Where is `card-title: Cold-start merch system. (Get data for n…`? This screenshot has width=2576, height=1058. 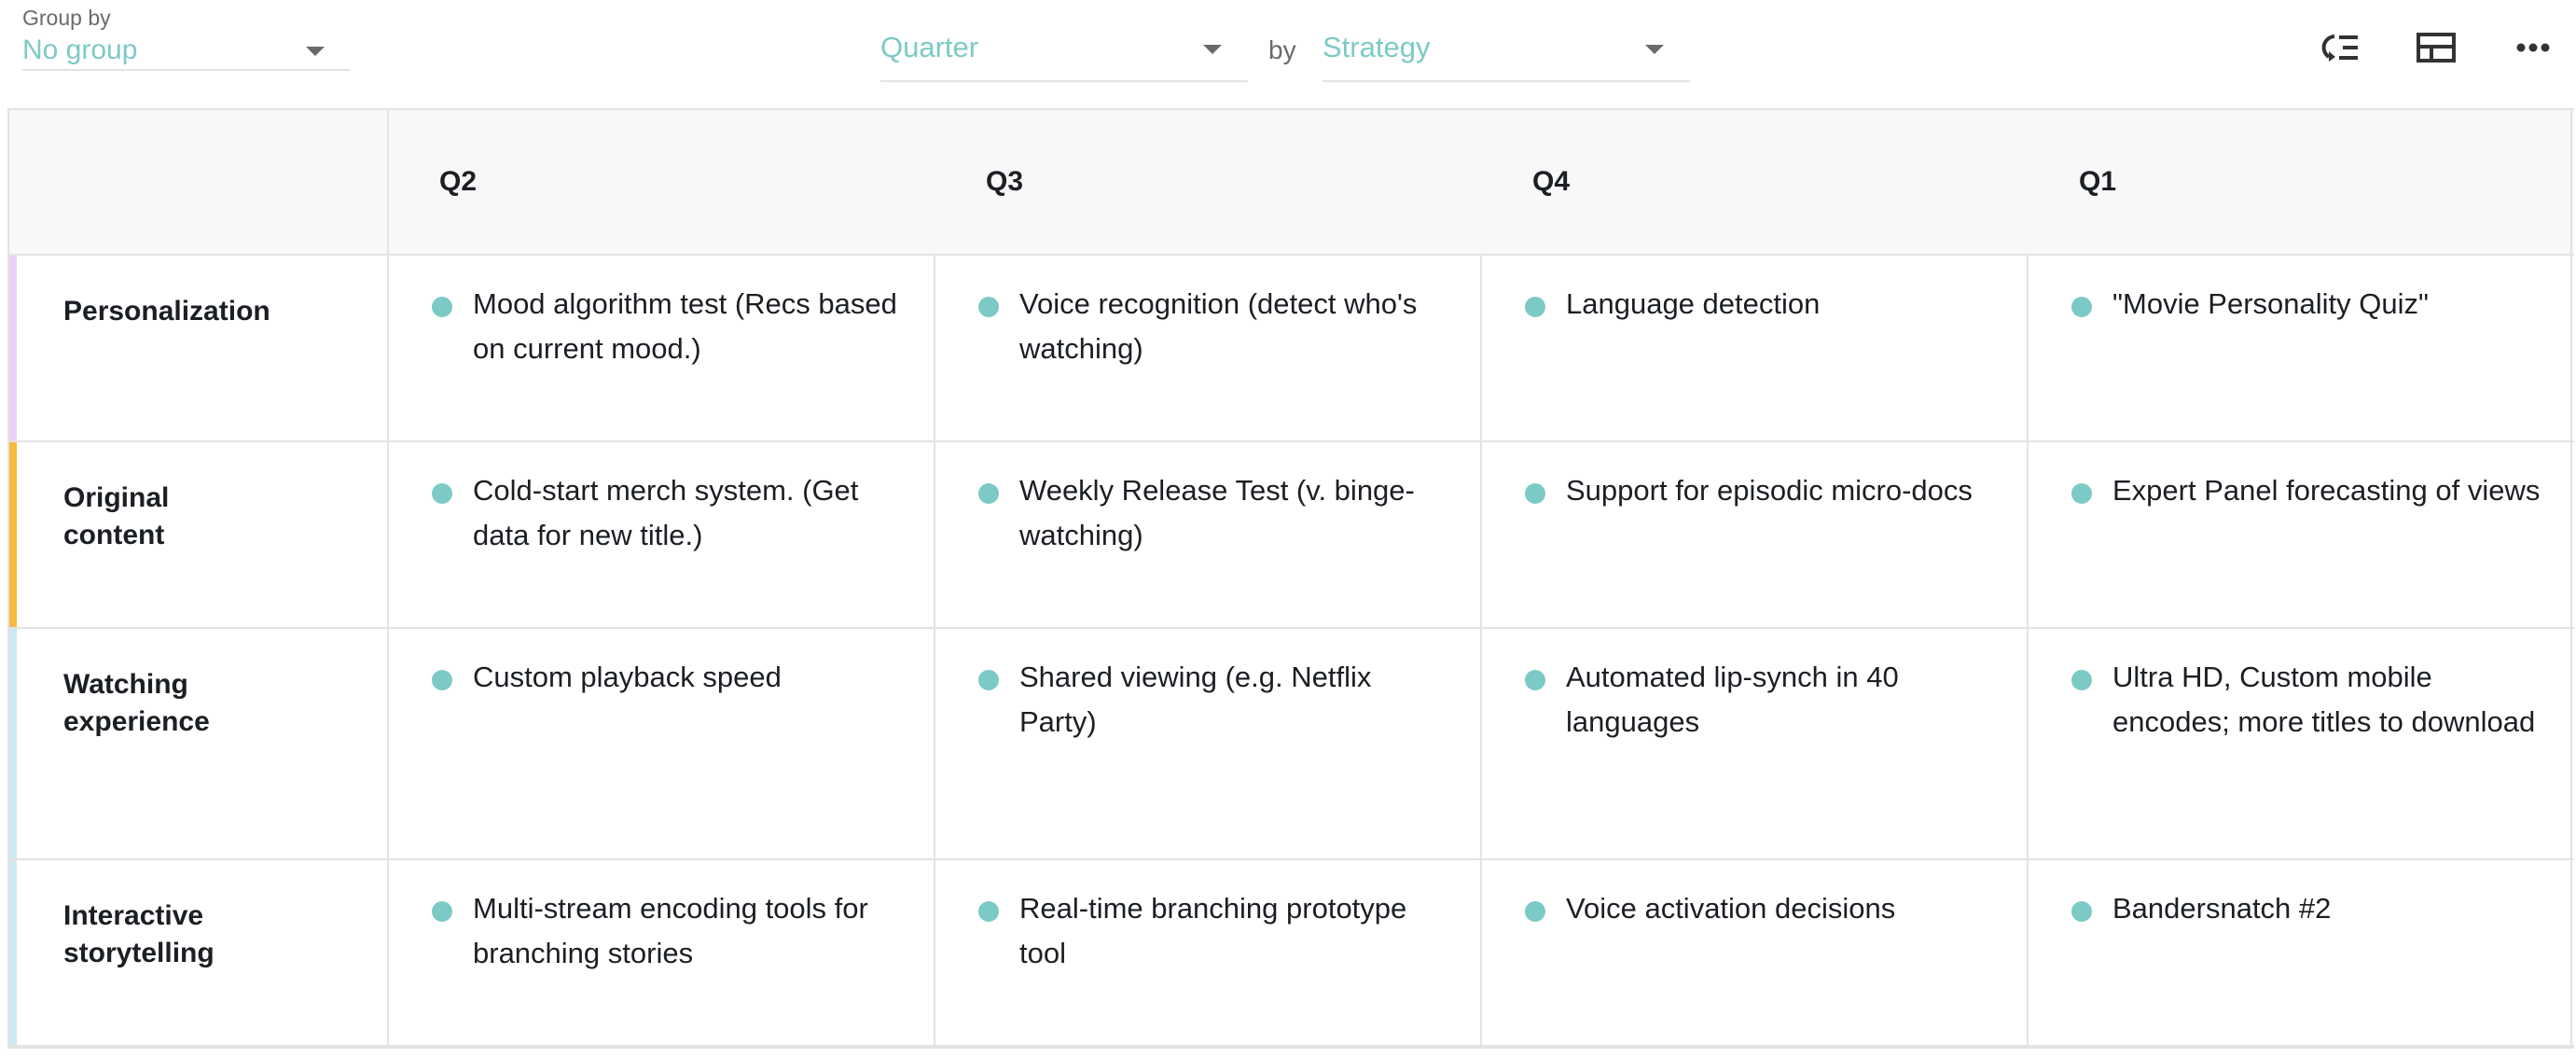 card-title: Cold-start merch system. (Get data for n… is located at coordinates (666, 513).